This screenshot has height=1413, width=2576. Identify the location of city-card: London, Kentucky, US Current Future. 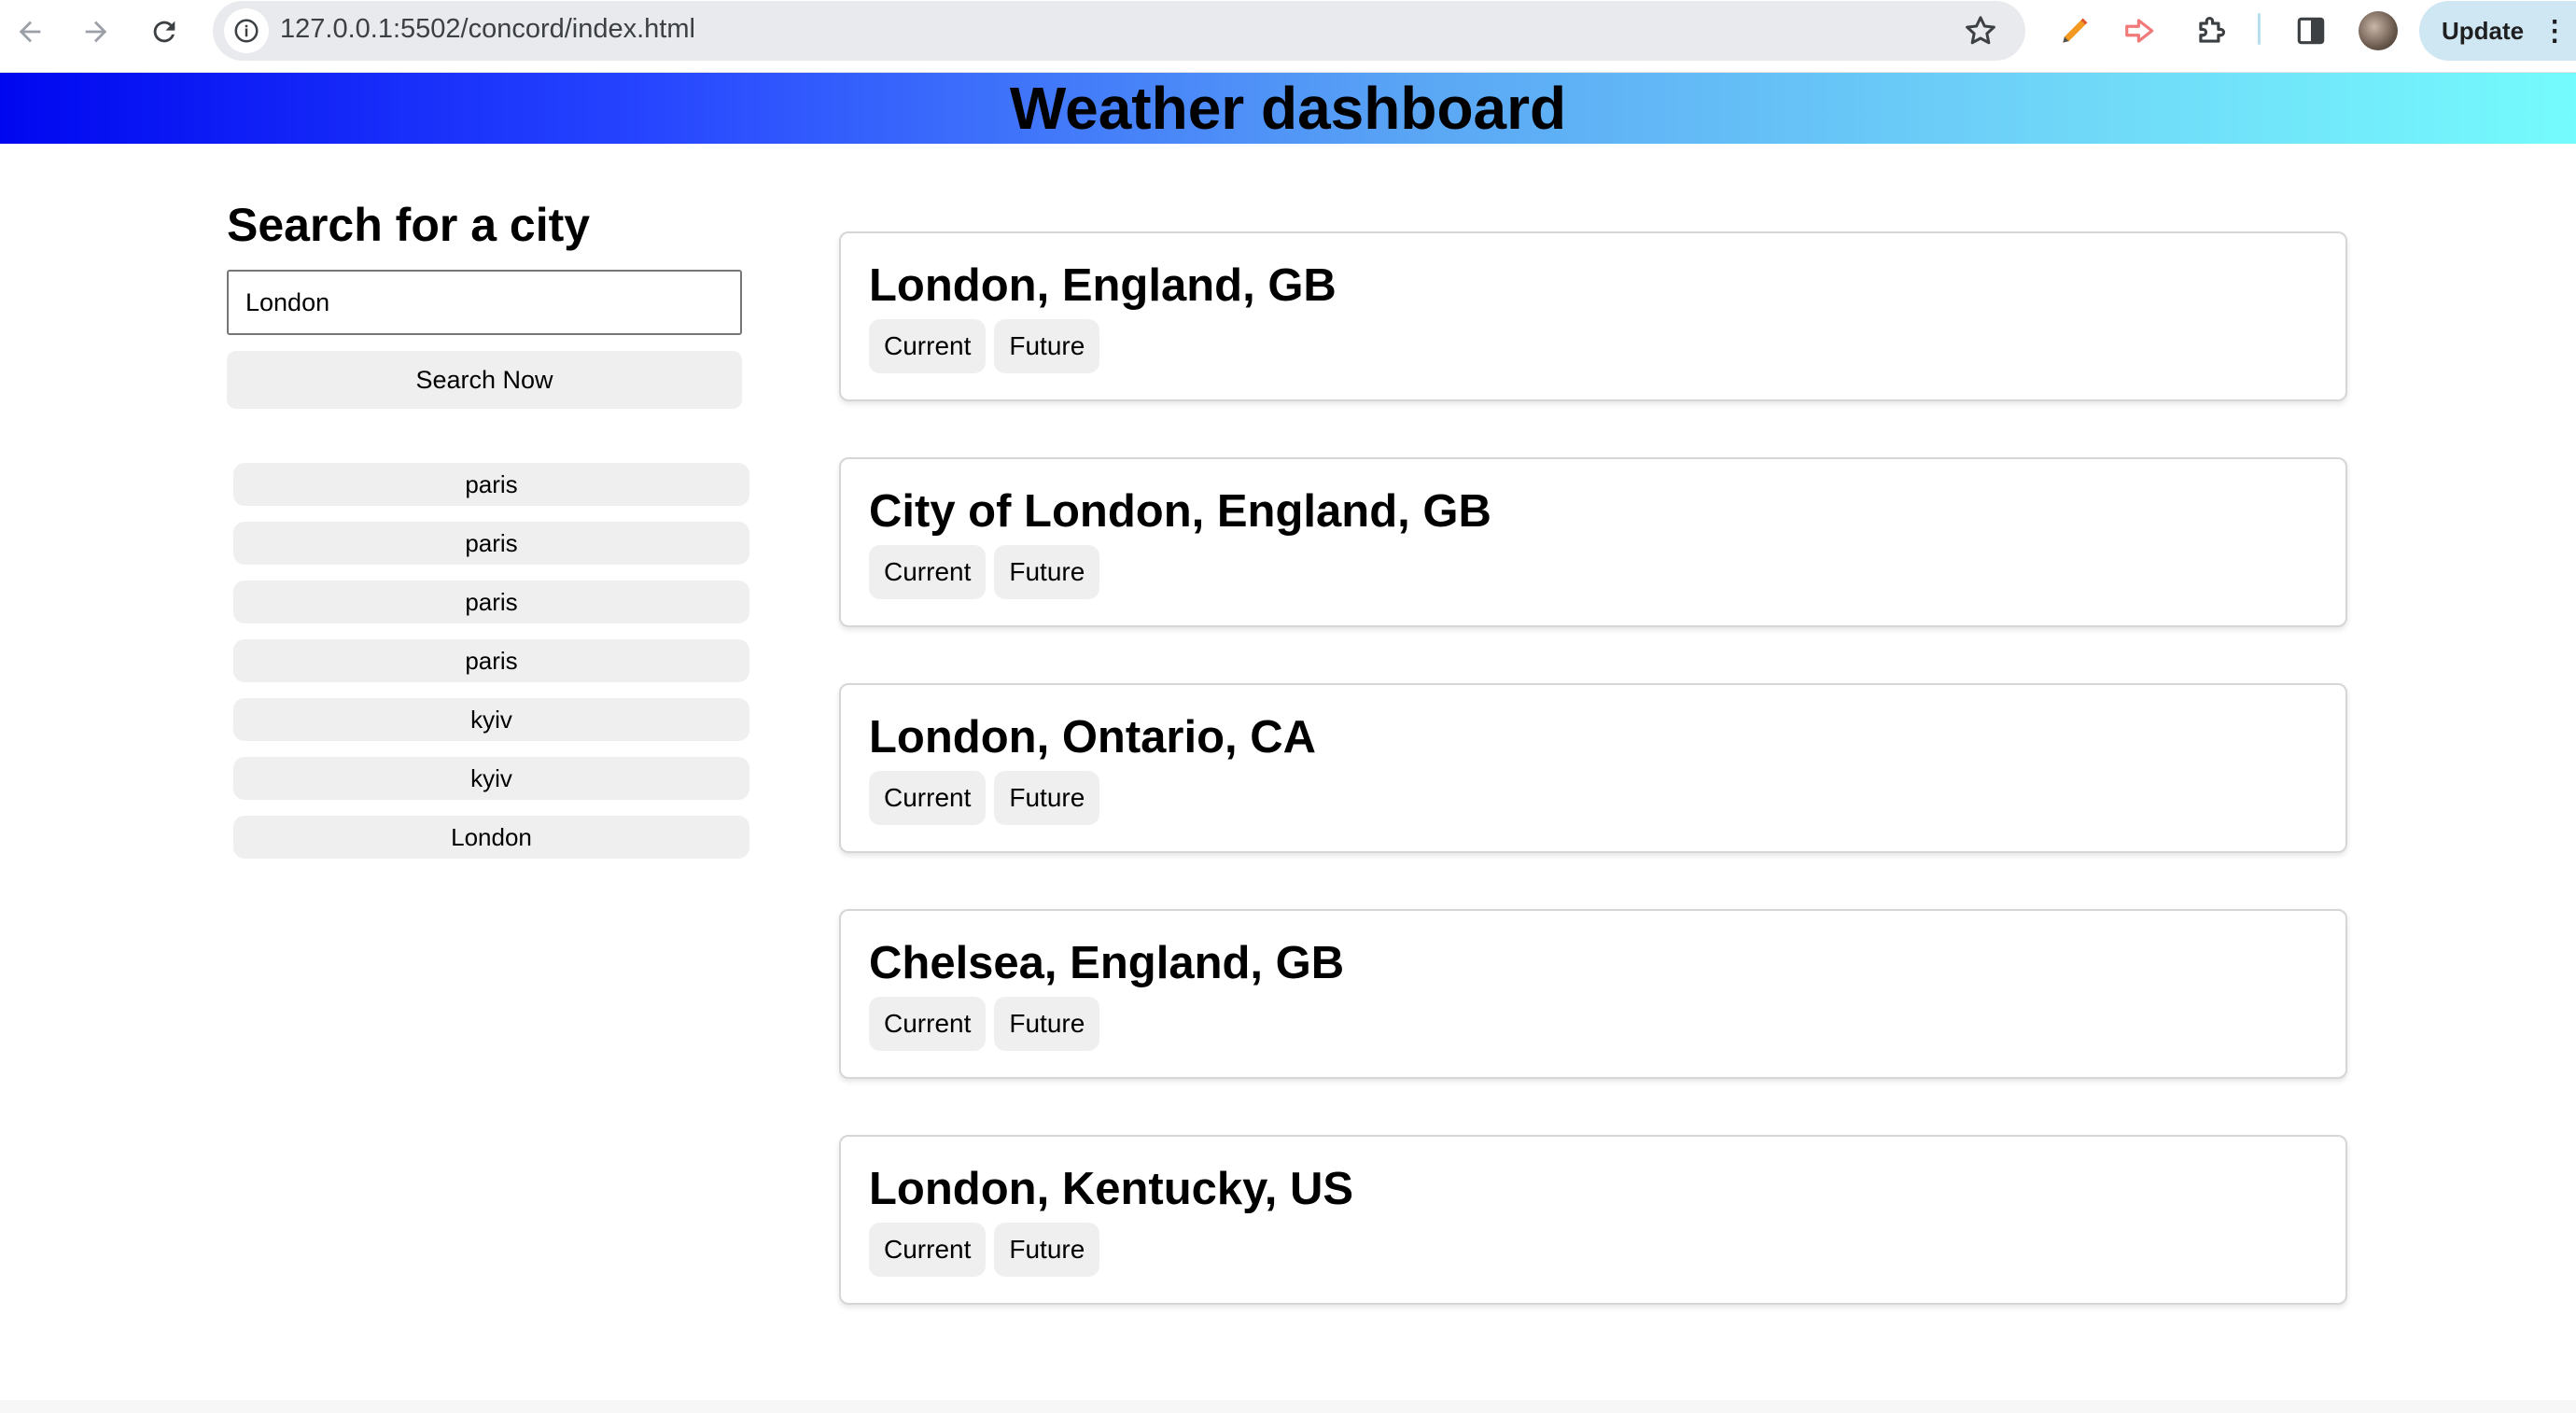
(1593, 1220).